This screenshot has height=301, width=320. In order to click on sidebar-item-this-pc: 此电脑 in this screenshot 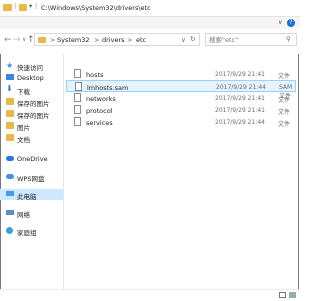, I will do `click(31, 195)`.